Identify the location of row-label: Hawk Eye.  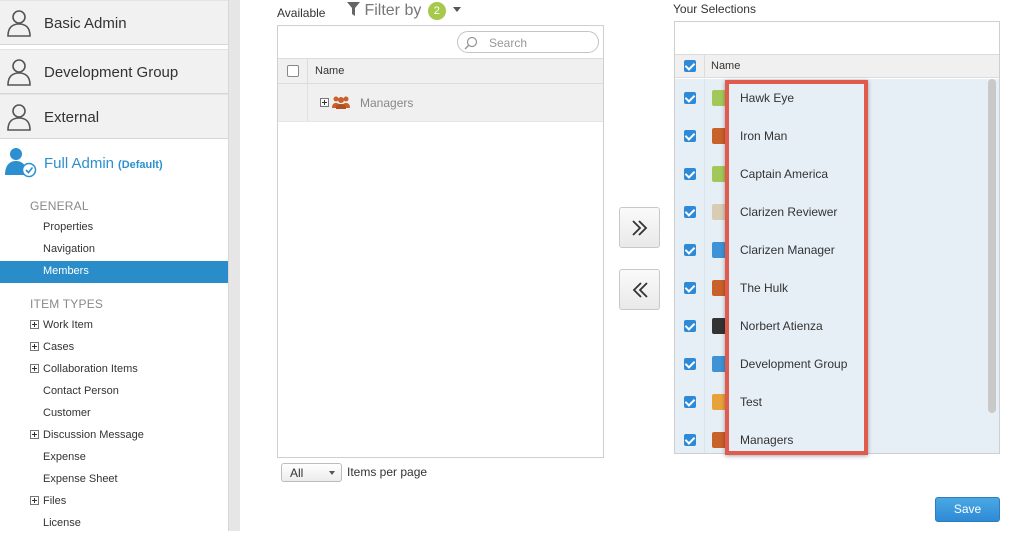
(767, 98).